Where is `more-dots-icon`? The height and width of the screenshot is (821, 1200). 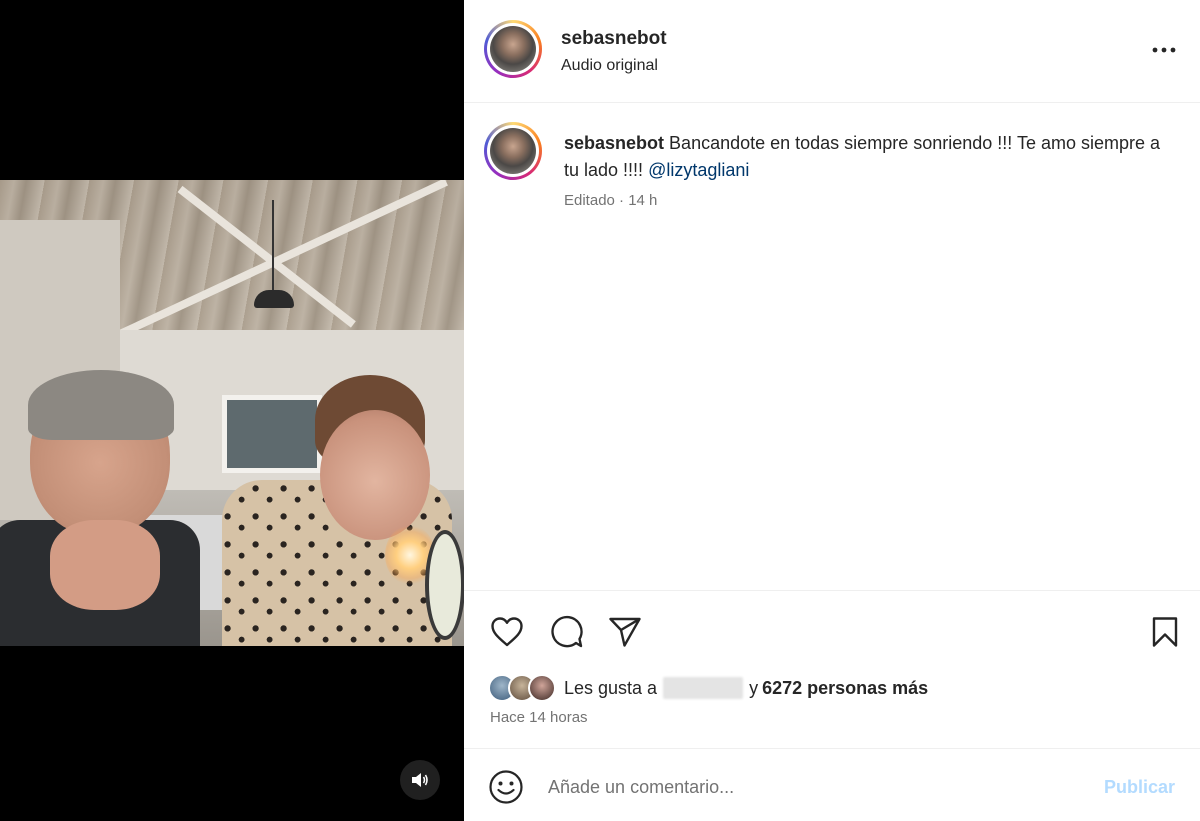 more-dots-icon is located at coordinates (1164, 50).